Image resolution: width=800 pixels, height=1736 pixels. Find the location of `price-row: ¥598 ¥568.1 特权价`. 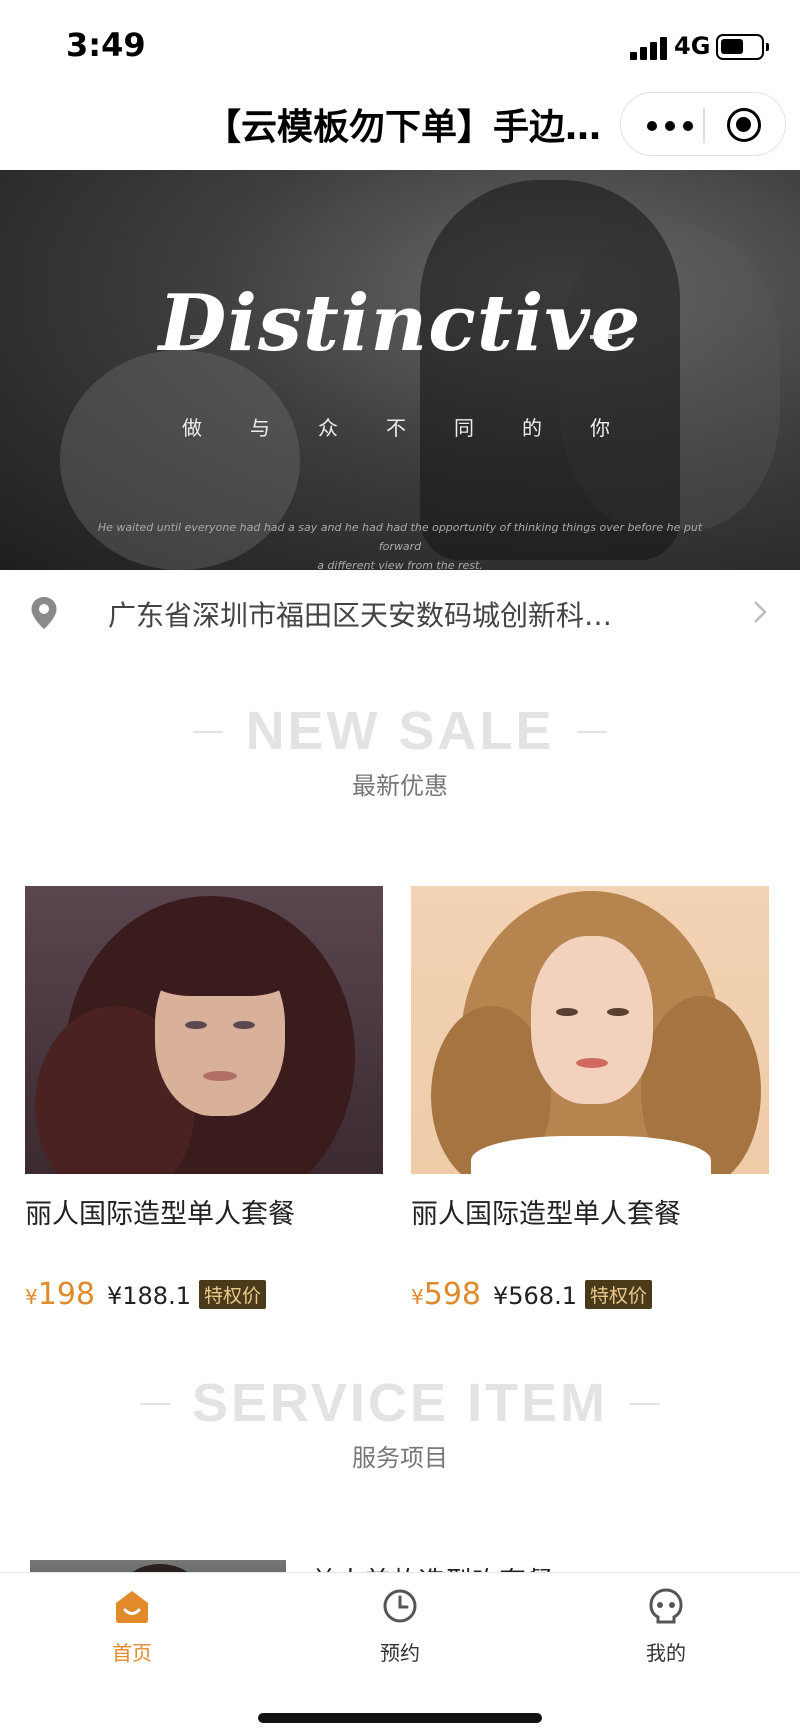

price-row: ¥598 ¥568.1 特权价 is located at coordinates (590, 1294).